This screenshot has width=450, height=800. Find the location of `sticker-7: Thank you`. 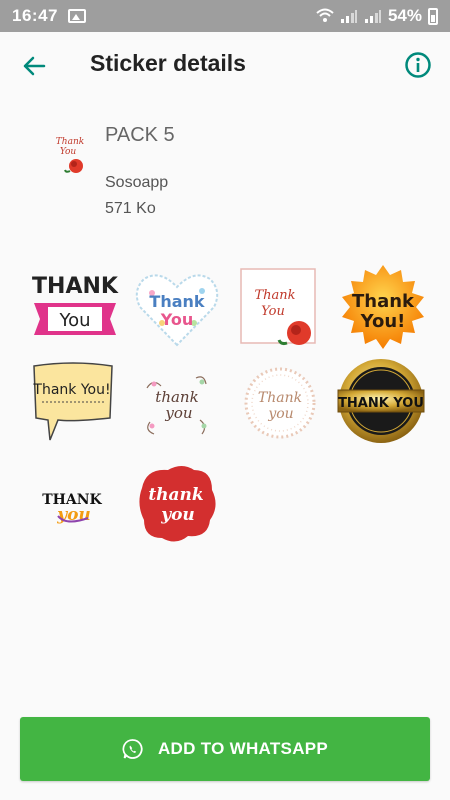

sticker-7: Thank you is located at coordinates (280, 403).